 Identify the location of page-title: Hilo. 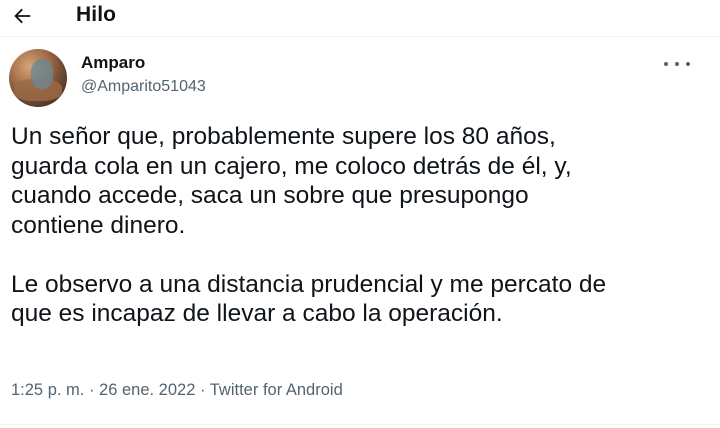
(96, 14).